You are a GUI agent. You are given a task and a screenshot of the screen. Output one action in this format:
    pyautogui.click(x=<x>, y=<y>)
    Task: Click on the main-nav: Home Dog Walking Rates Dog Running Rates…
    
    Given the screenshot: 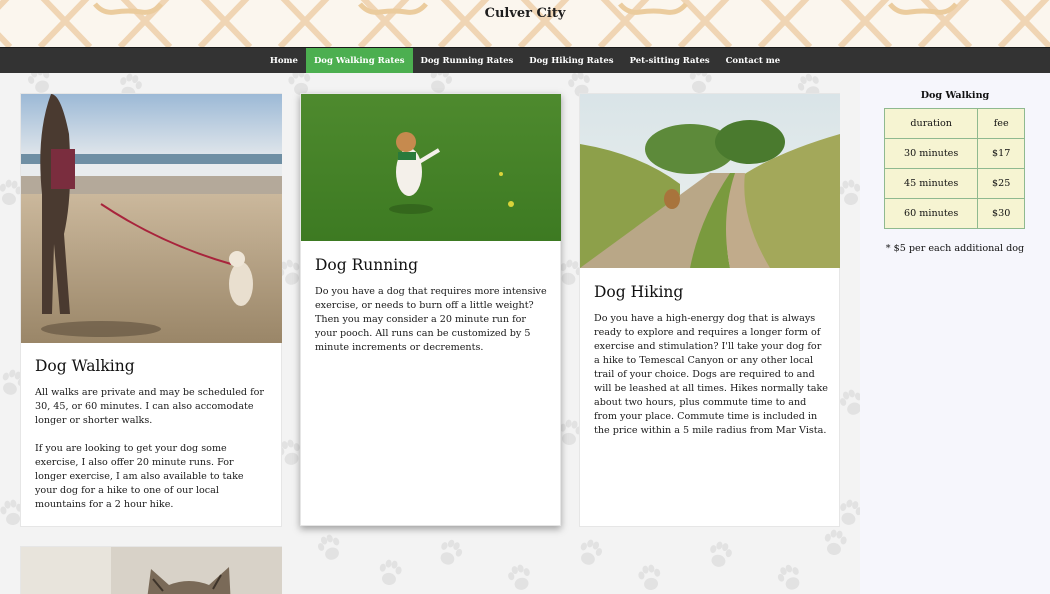 What is the action you would take?
    pyautogui.click(x=525, y=60)
    